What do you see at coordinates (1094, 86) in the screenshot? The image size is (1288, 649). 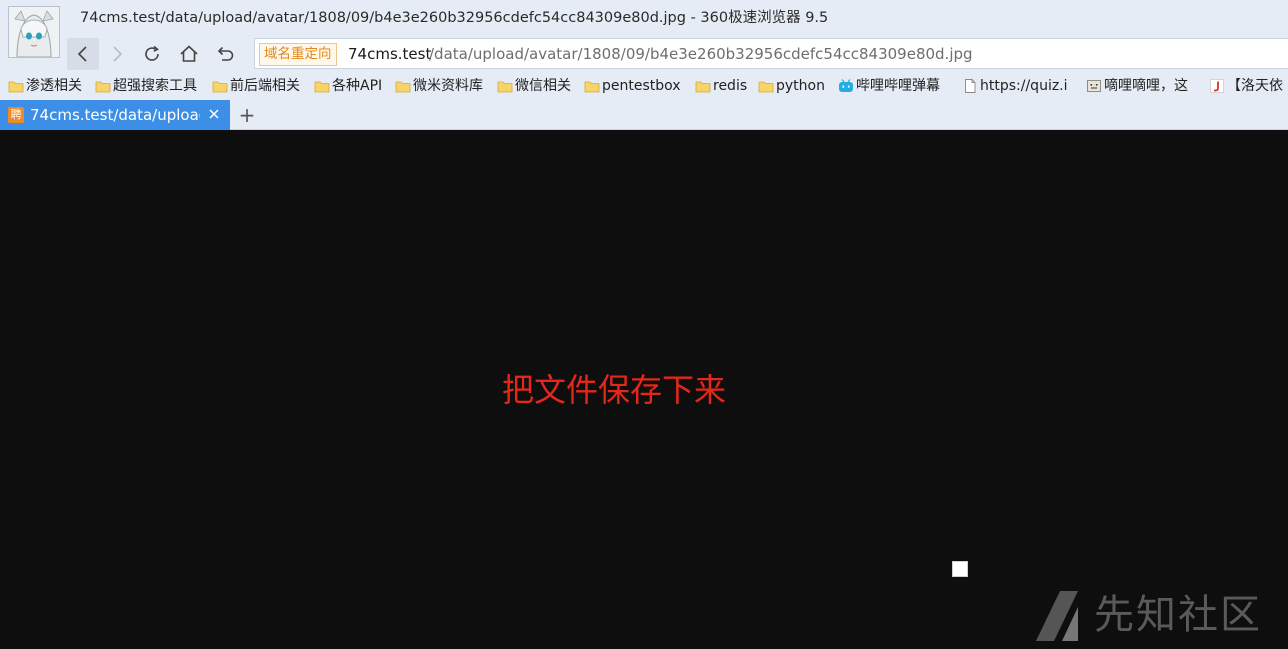 I see `face-icon` at bounding box center [1094, 86].